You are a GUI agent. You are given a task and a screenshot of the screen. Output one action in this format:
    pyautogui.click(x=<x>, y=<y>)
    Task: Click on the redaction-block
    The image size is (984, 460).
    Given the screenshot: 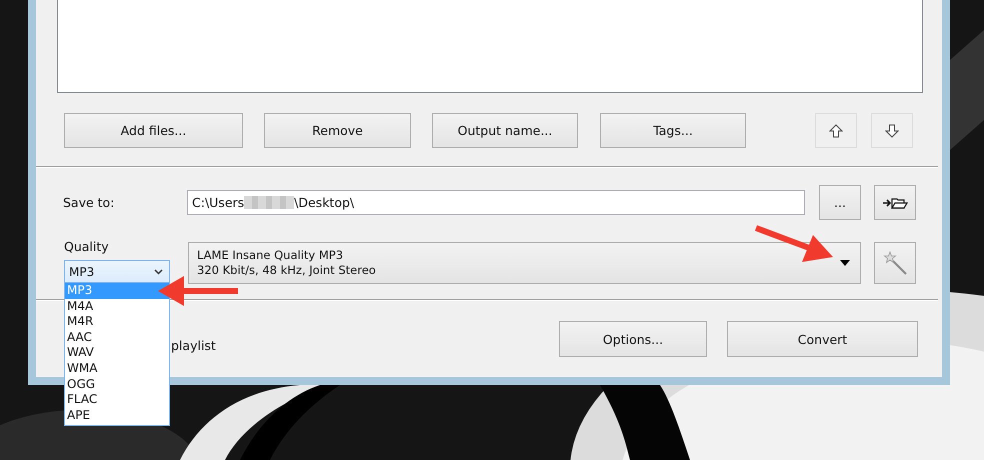 What is the action you would take?
    pyautogui.click(x=269, y=202)
    